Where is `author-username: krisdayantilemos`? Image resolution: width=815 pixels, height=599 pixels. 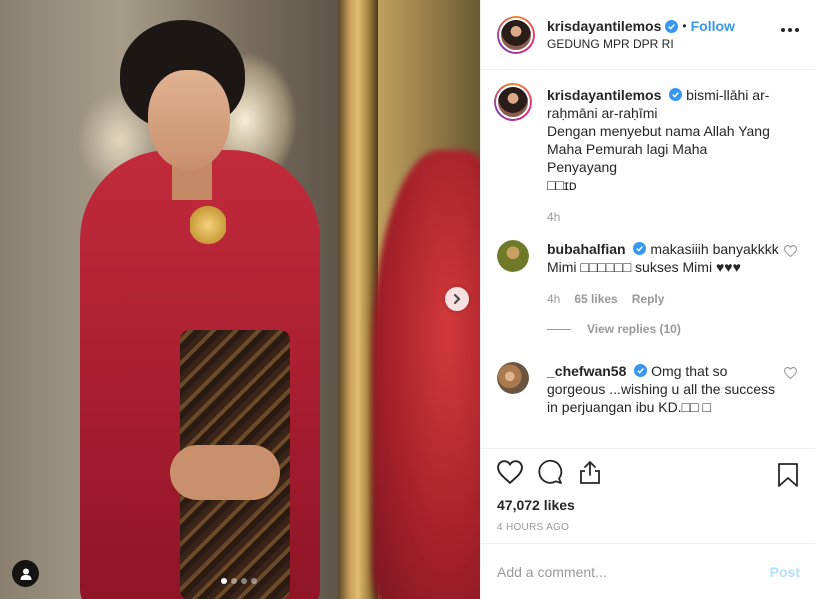
author-username: krisdayantilemos is located at coordinates (604, 26).